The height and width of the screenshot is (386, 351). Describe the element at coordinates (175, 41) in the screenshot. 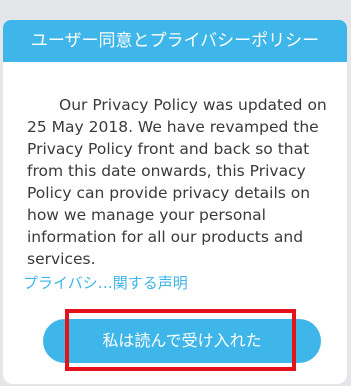

I see `dialog-title: ユーザー同意とプライバシーポリシー` at that location.